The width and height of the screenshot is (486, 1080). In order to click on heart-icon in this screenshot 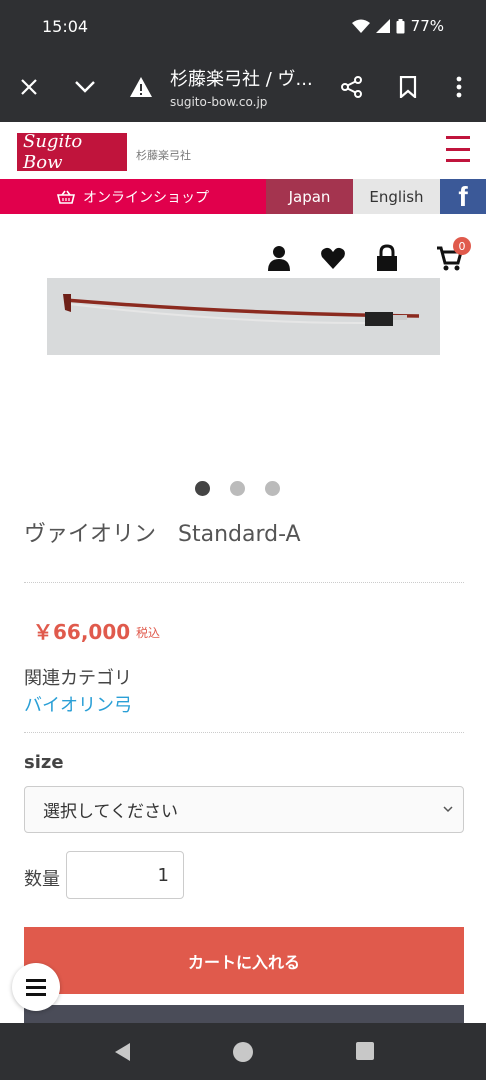, I will do `click(333, 258)`.